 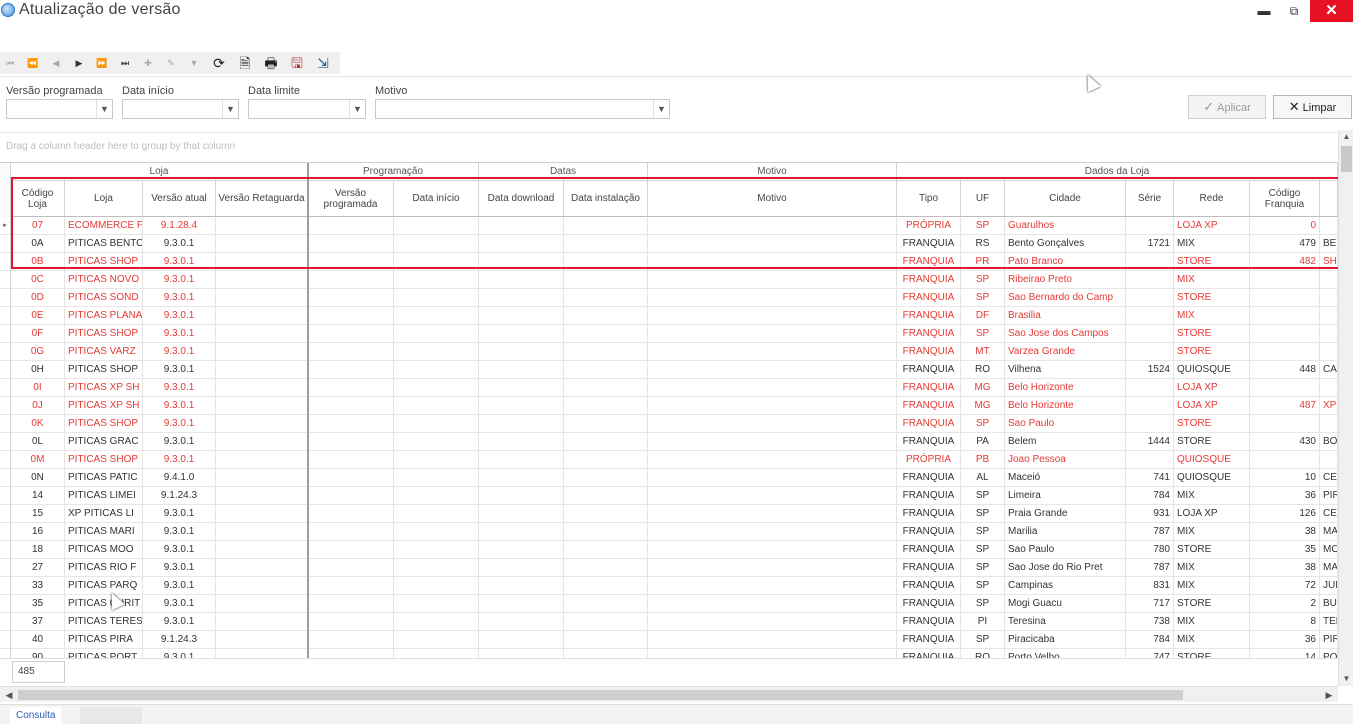 What do you see at coordinates (111, 715) in the screenshot?
I see `tab-secondary` at bounding box center [111, 715].